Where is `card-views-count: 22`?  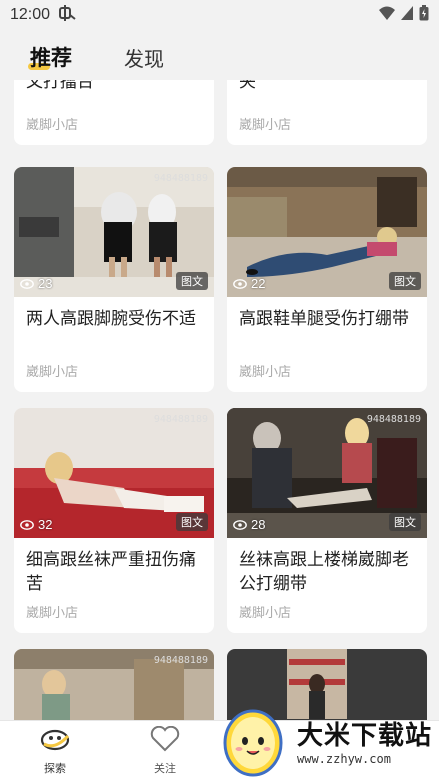
card-views-count: 22 is located at coordinates (258, 283).